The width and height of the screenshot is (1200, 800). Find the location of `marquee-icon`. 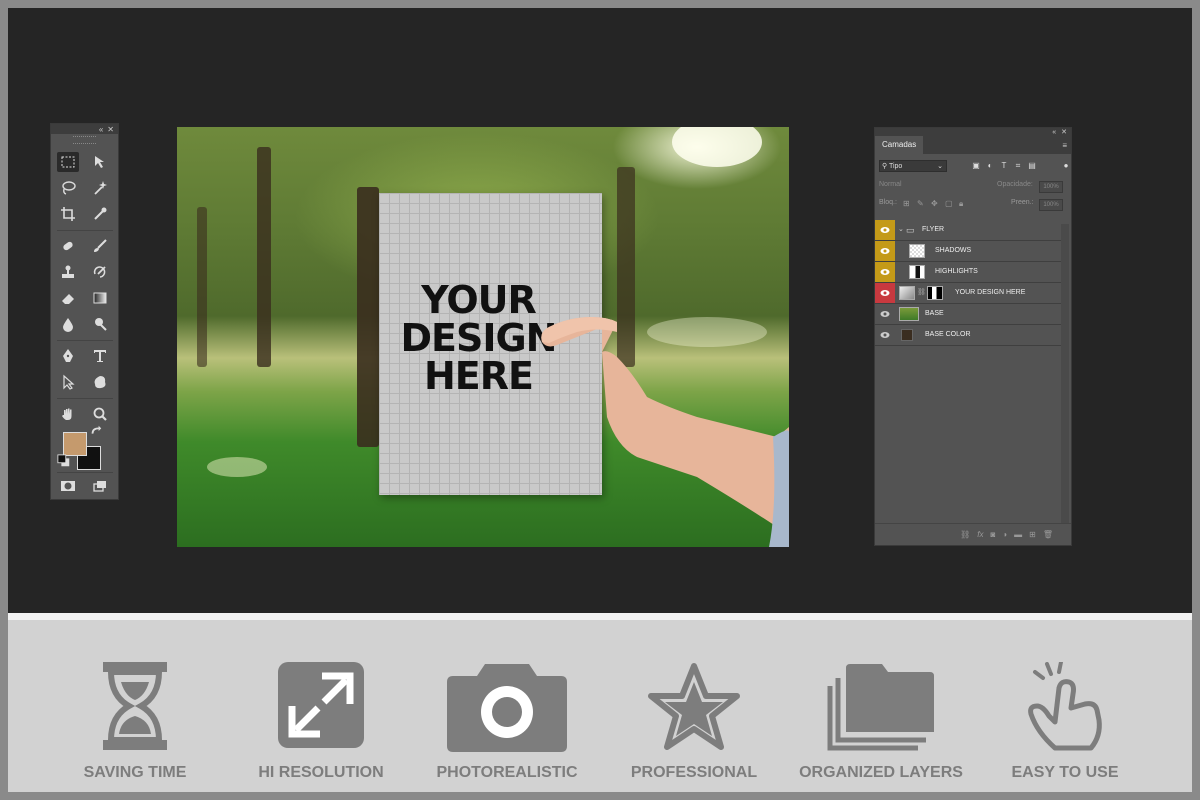

marquee-icon is located at coordinates (68, 162).